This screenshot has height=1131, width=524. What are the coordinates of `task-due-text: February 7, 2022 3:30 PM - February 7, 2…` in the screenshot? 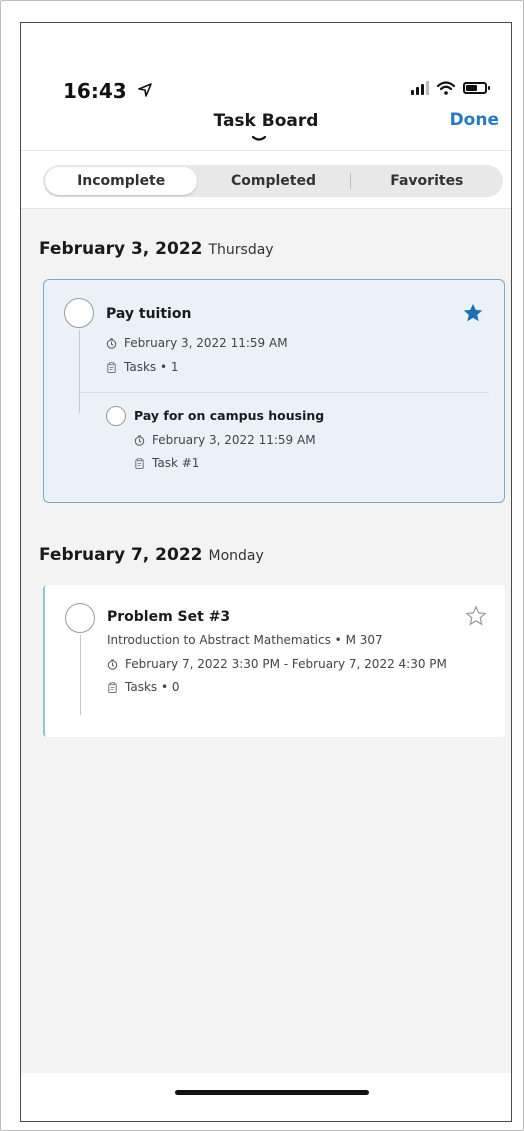 It's located at (286, 664).